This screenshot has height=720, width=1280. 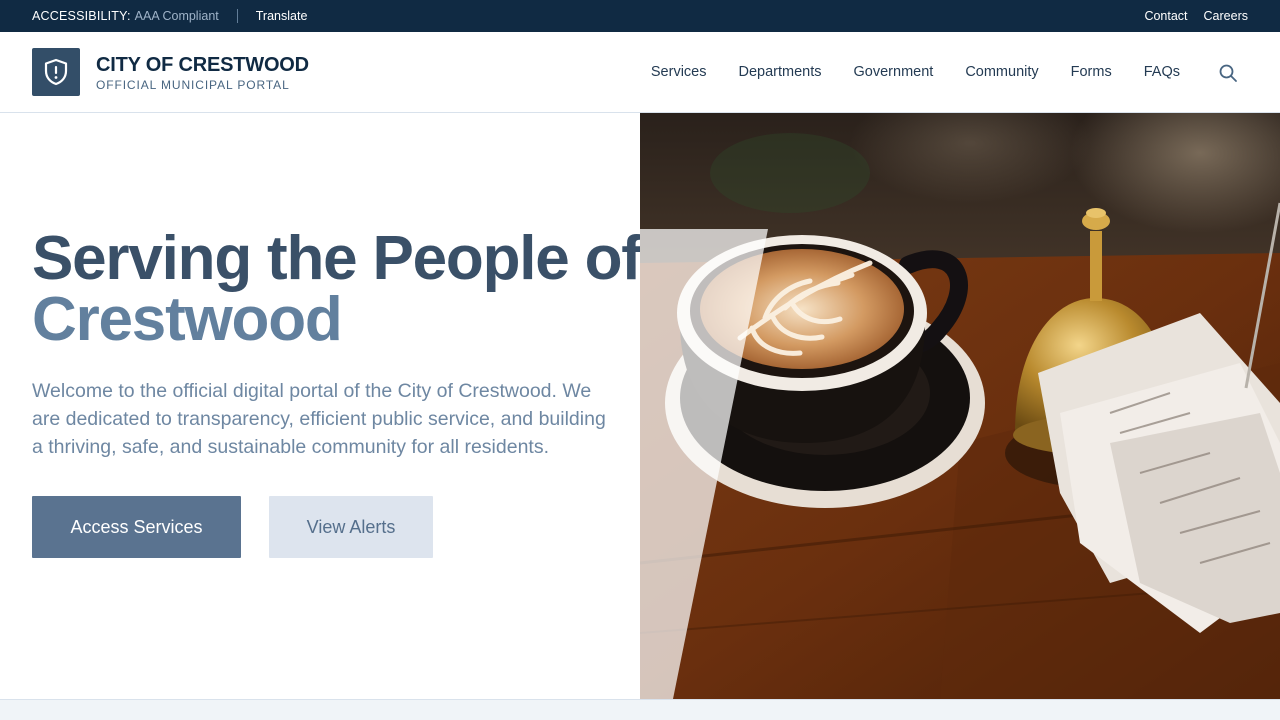 What do you see at coordinates (193, 84) in the screenshot?
I see `brand-tagline: OFFICIAL MUNICIPAL PORTAL` at bounding box center [193, 84].